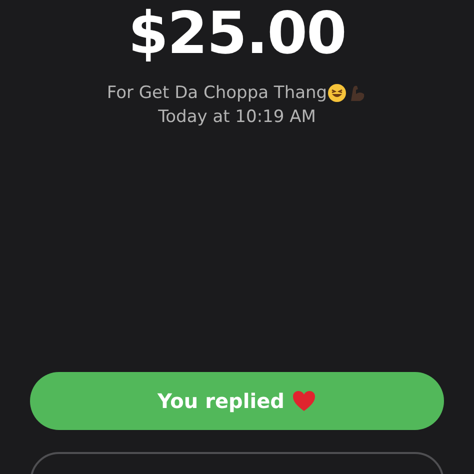  Describe the element at coordinates (337, 92) in the screenshot. I see `laughing-emoji-icon` at that location.